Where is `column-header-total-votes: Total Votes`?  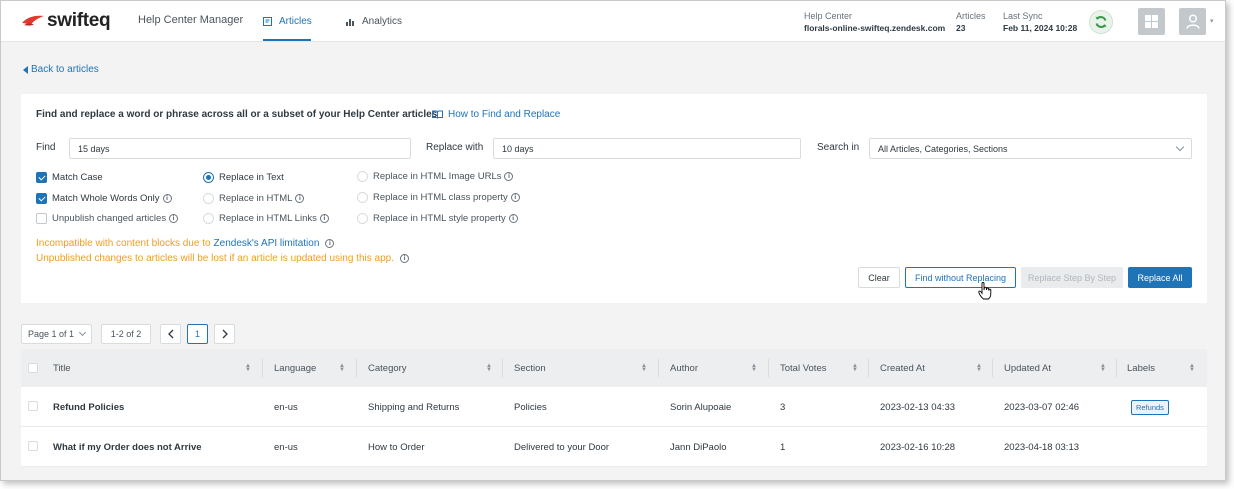 column-header-total-votes: Total Votes is located at coordinates (803, 368).